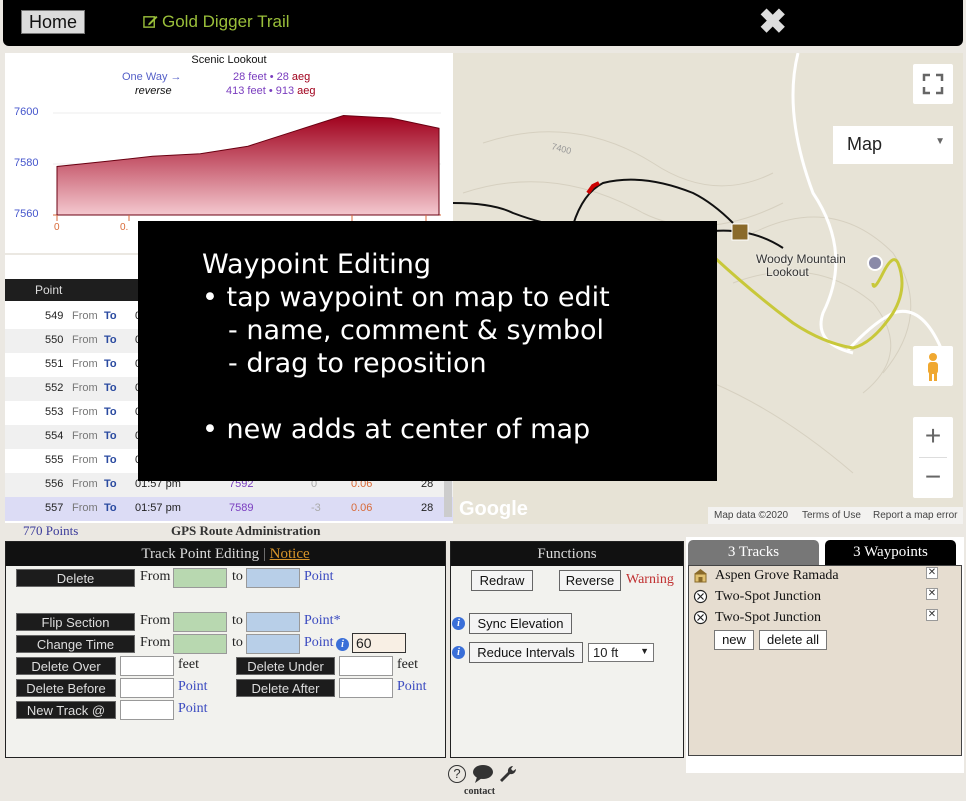 The width and height of the screenshot is (966, 801). Describe the element at coordinates (147, 710) in the screenshot. I see `new-track-input` at that location.